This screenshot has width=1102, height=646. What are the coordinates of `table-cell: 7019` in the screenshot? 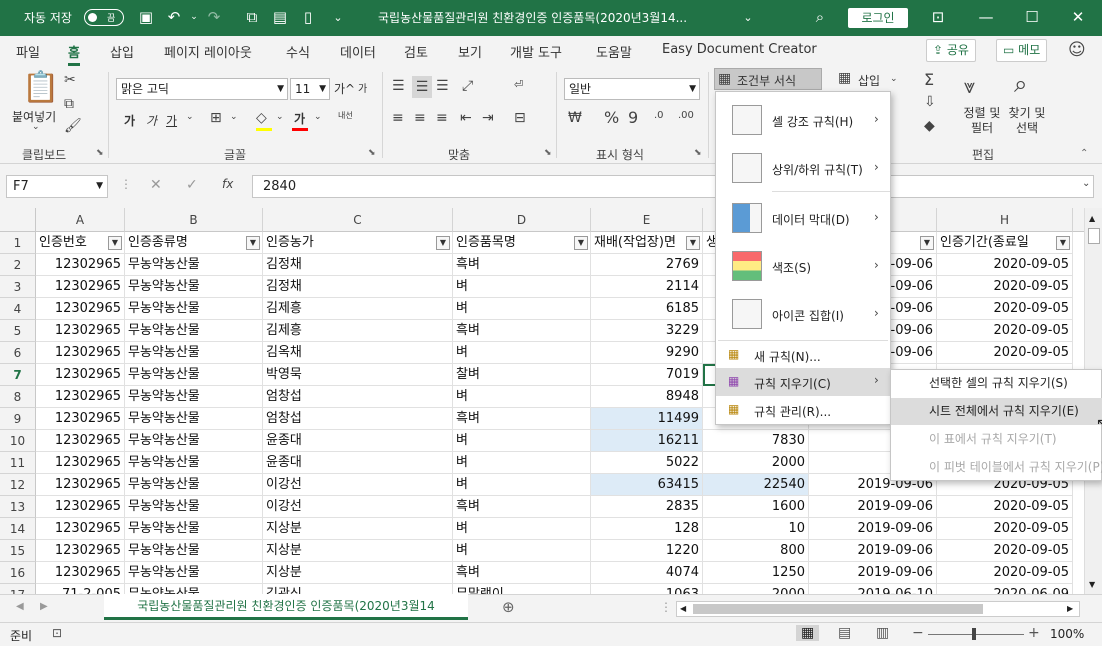 It's located at (647, 375).